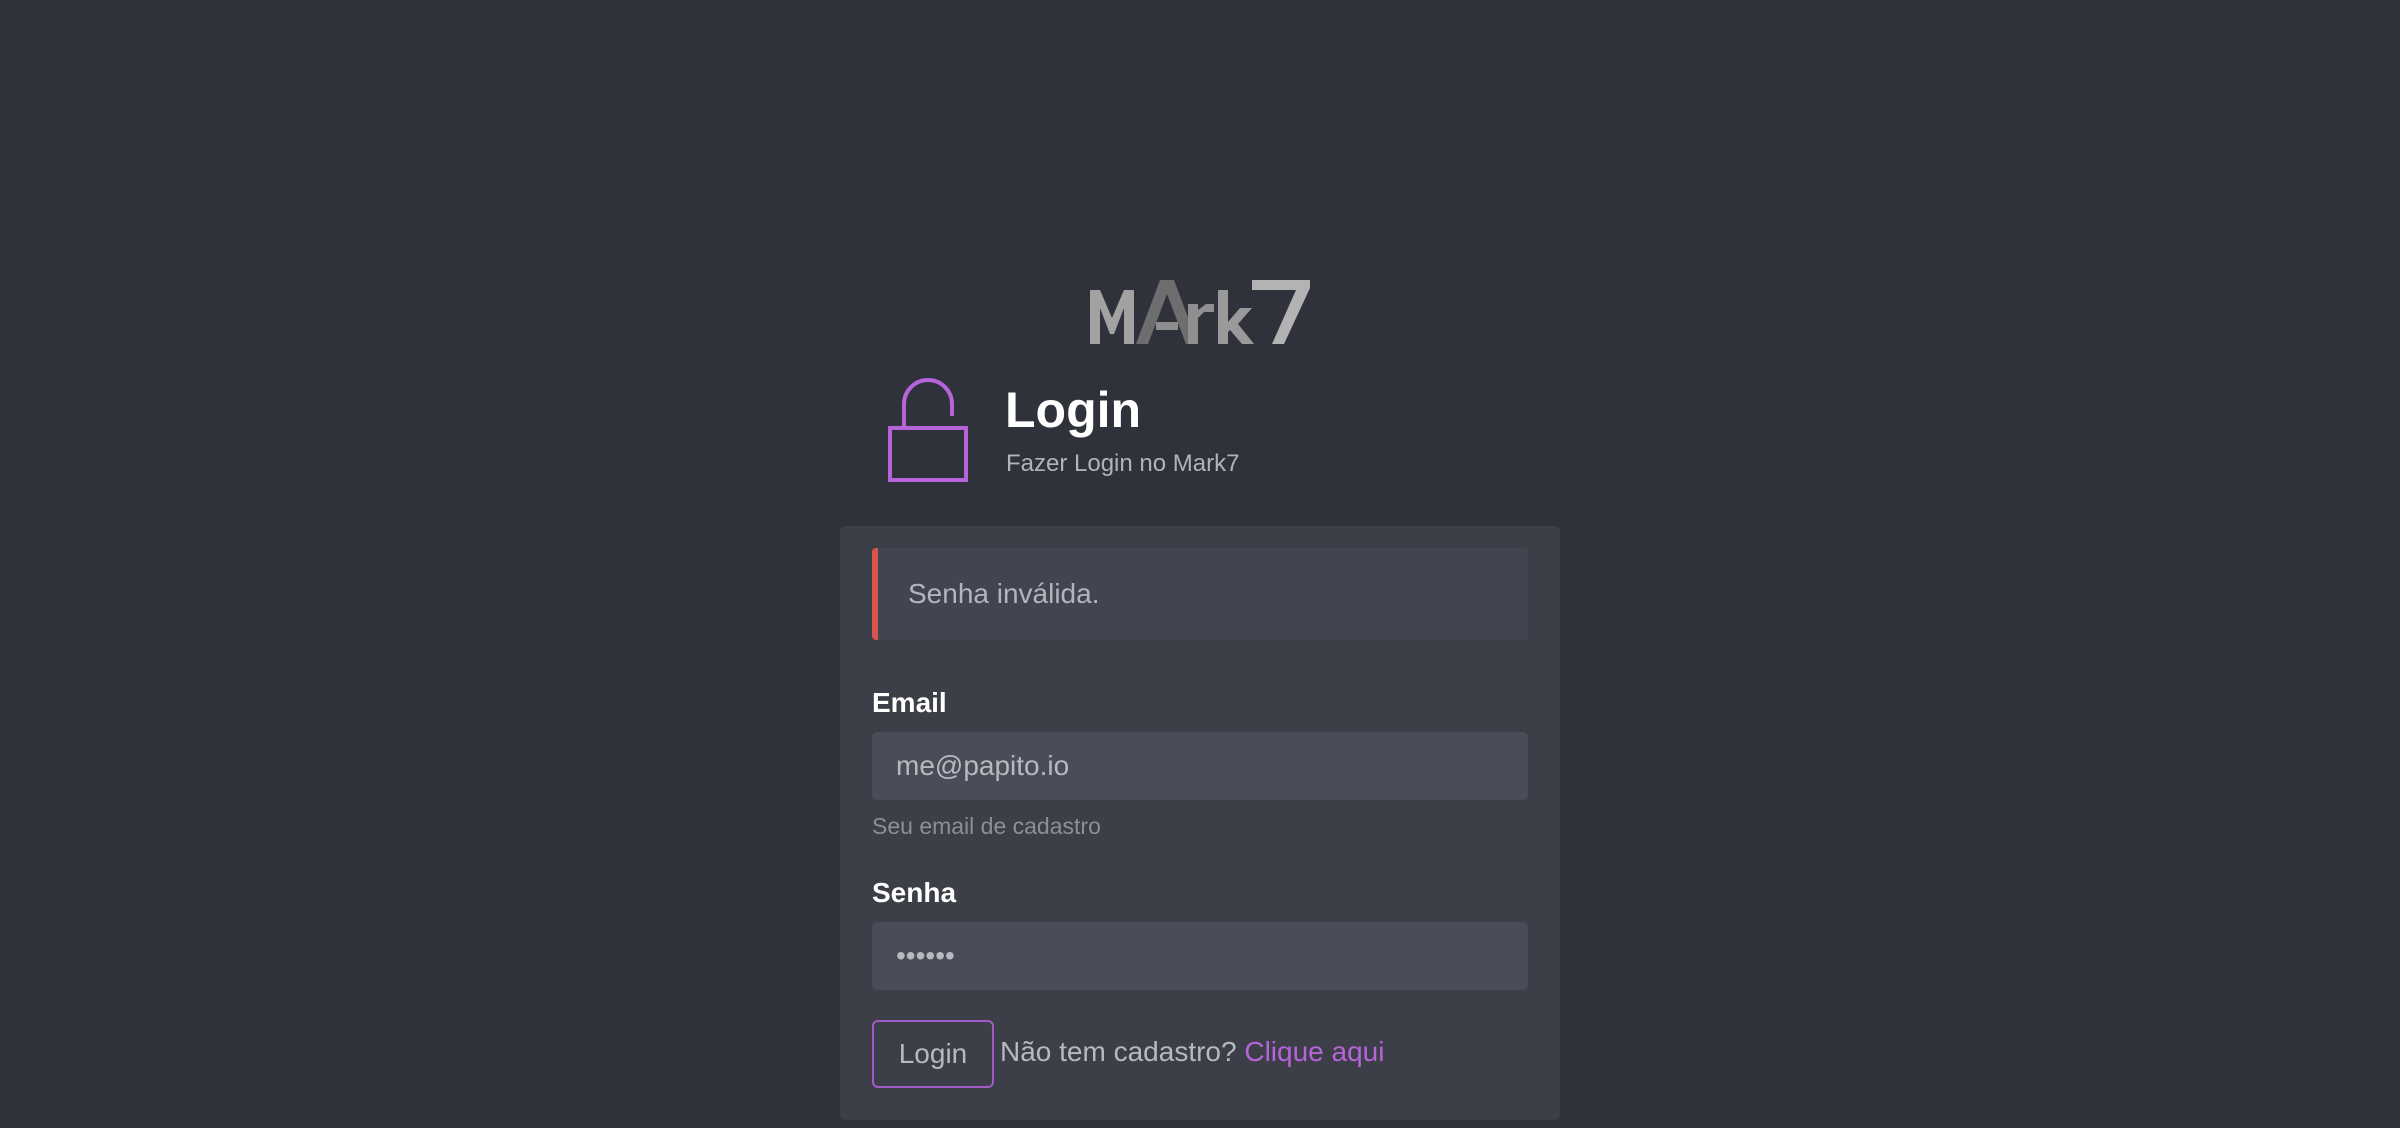 The width and height of the screenshot is (2400, 1128). What do you see at coordinates (933, 1054) in the screenshot?
I see `login-button: Login` at bounding box center [933, 1054].